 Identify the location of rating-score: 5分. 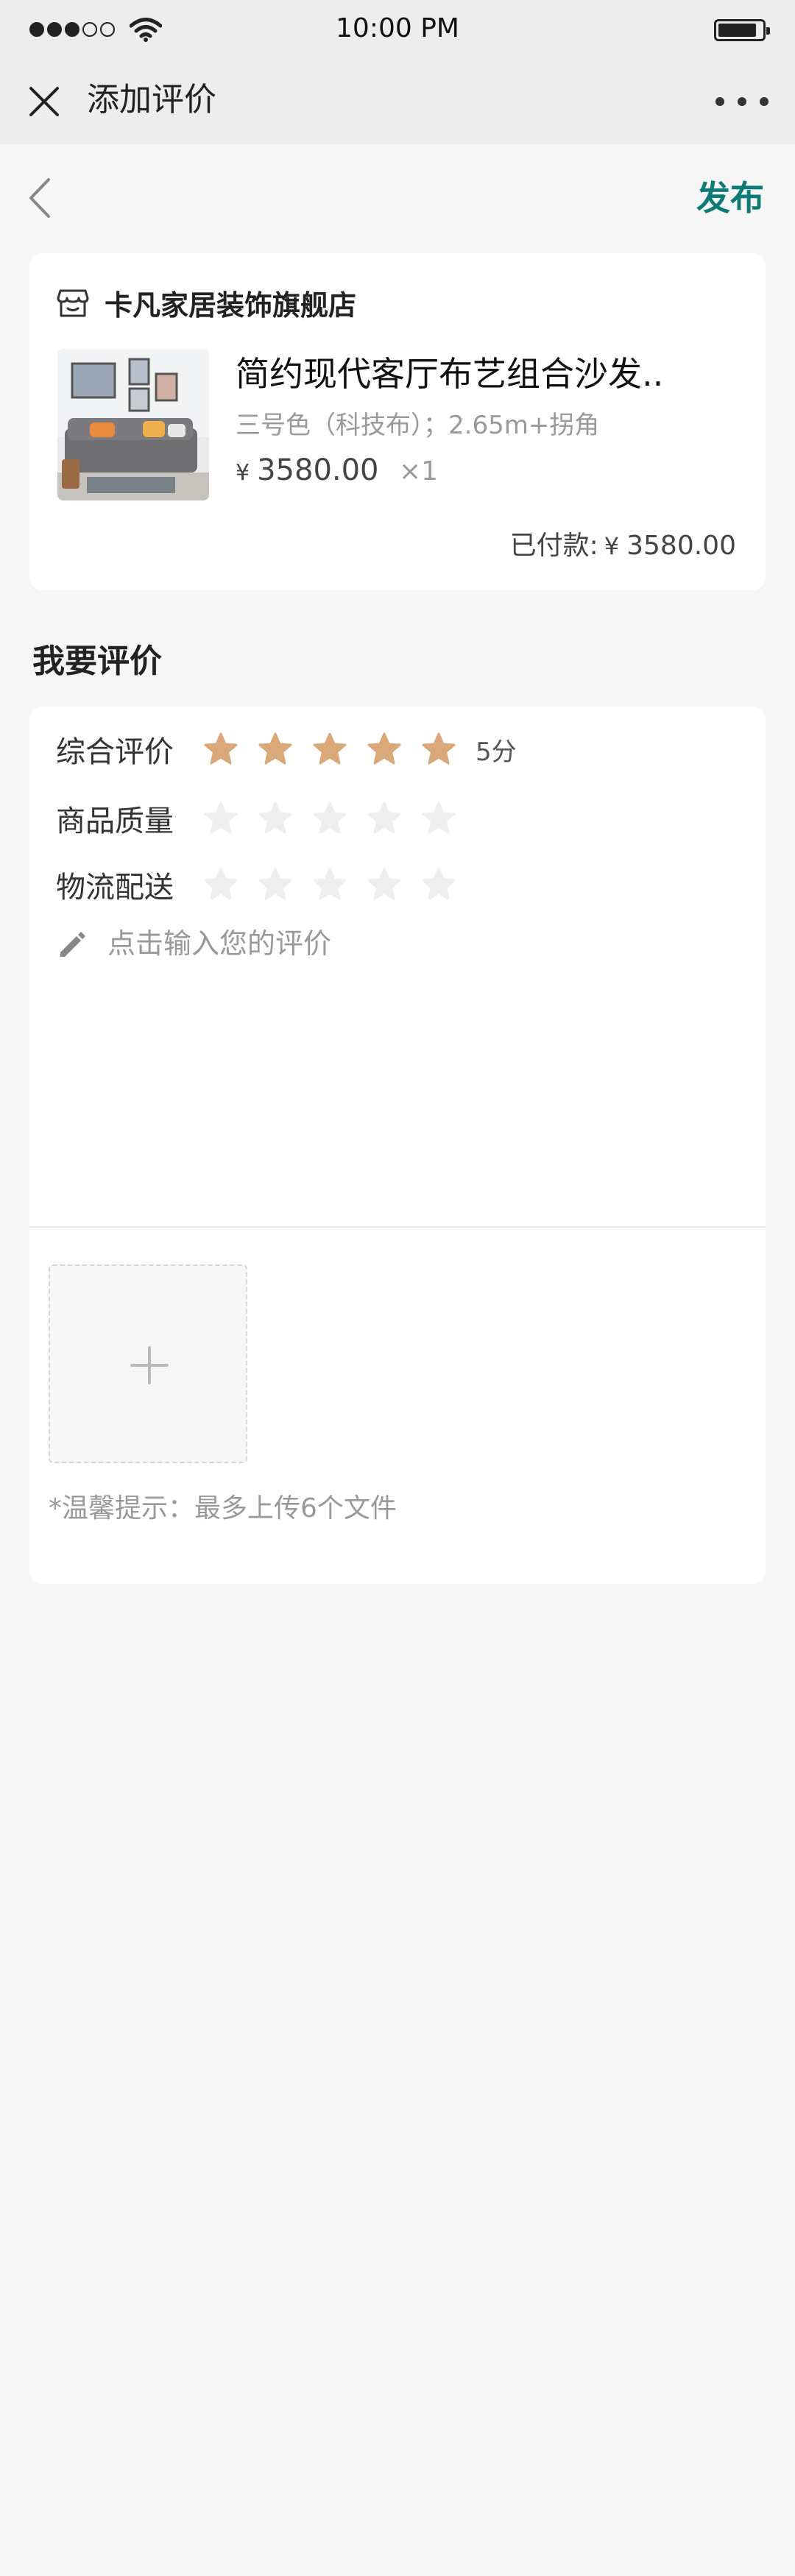
(496, 752).